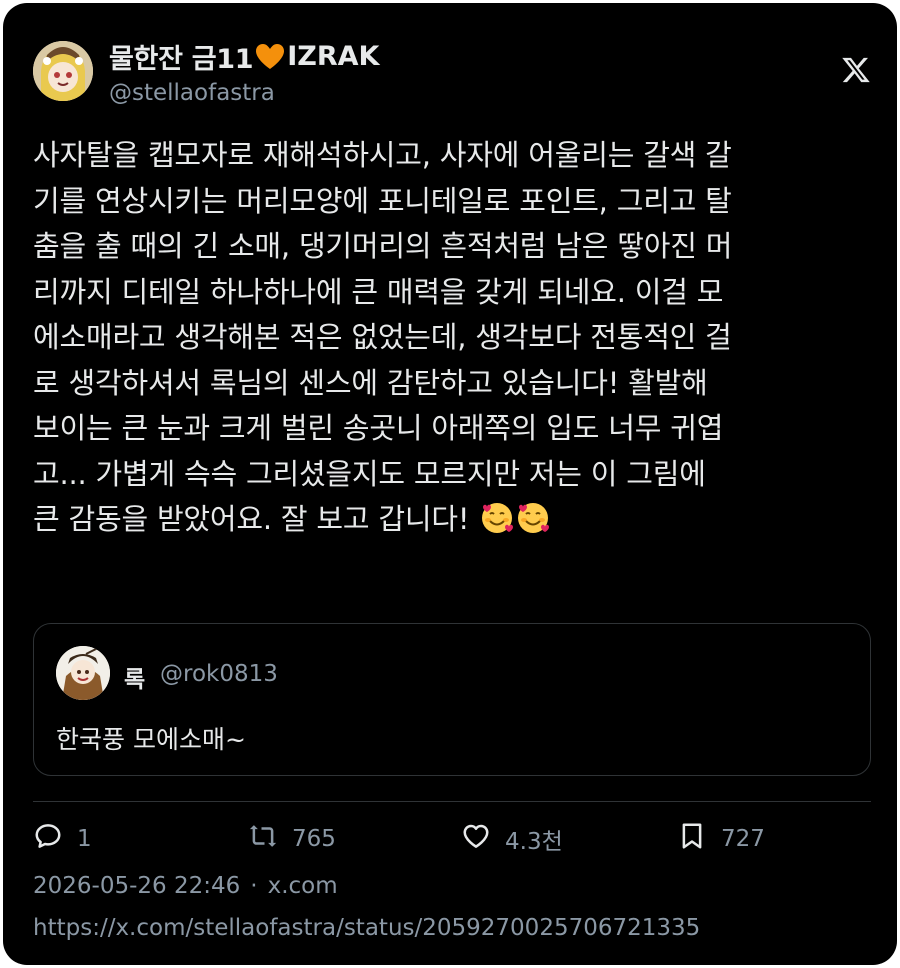 The height and width of the screenshot is (968, 900). Describe the element at coordinates (743, 839) in the screenshot. I see `bookmark-count: 727` at that location.